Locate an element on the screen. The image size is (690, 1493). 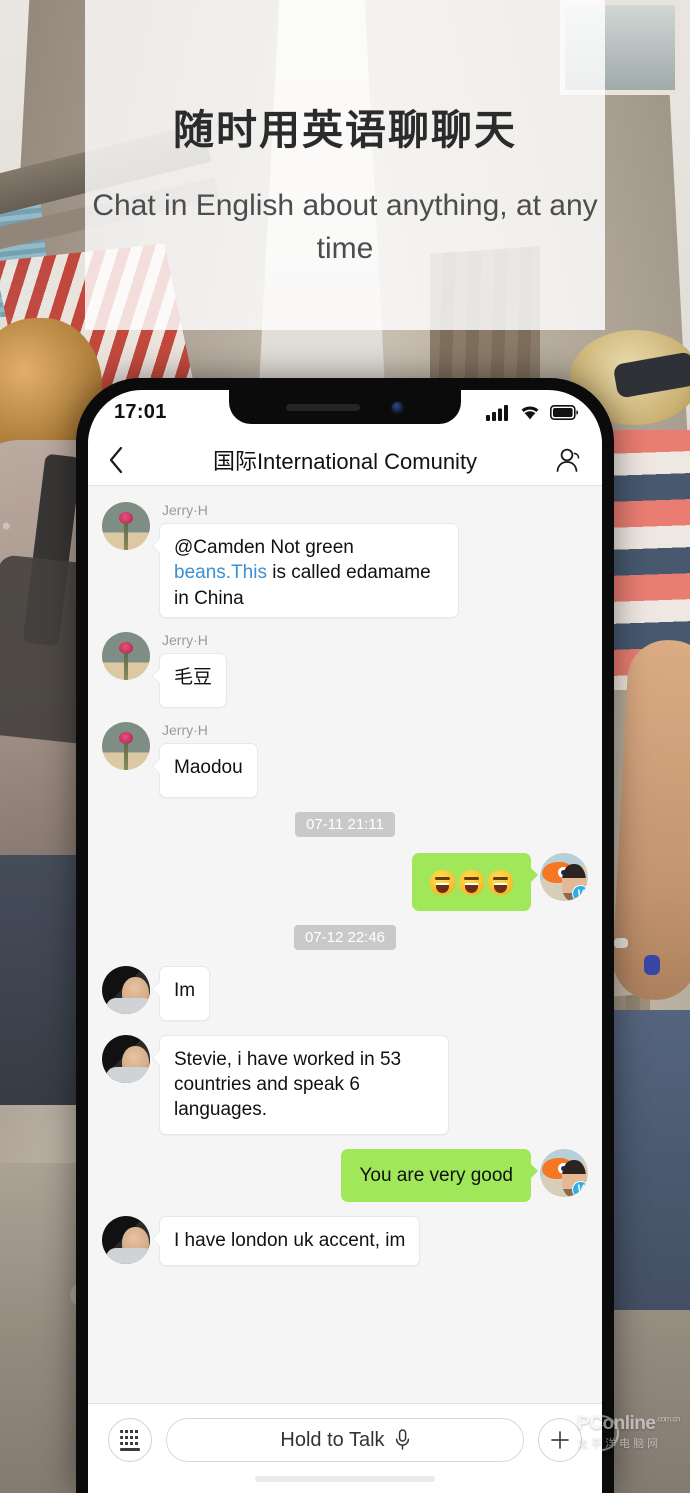
chat-message-row: Jerry·H 毛豆 is located at coordinates (345, 670).